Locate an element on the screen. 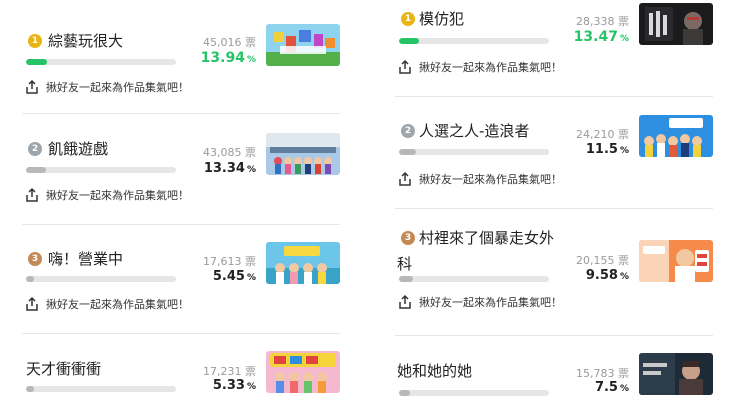  show-title: 模仿犯 is located at coordinates (442, 19).